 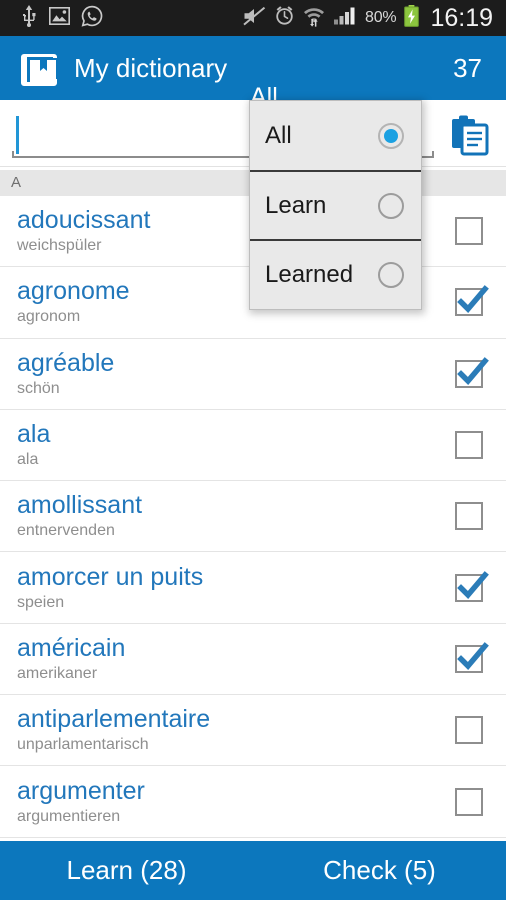 I want to click on word-translation: entnervenden, so click(x=66, y=531).